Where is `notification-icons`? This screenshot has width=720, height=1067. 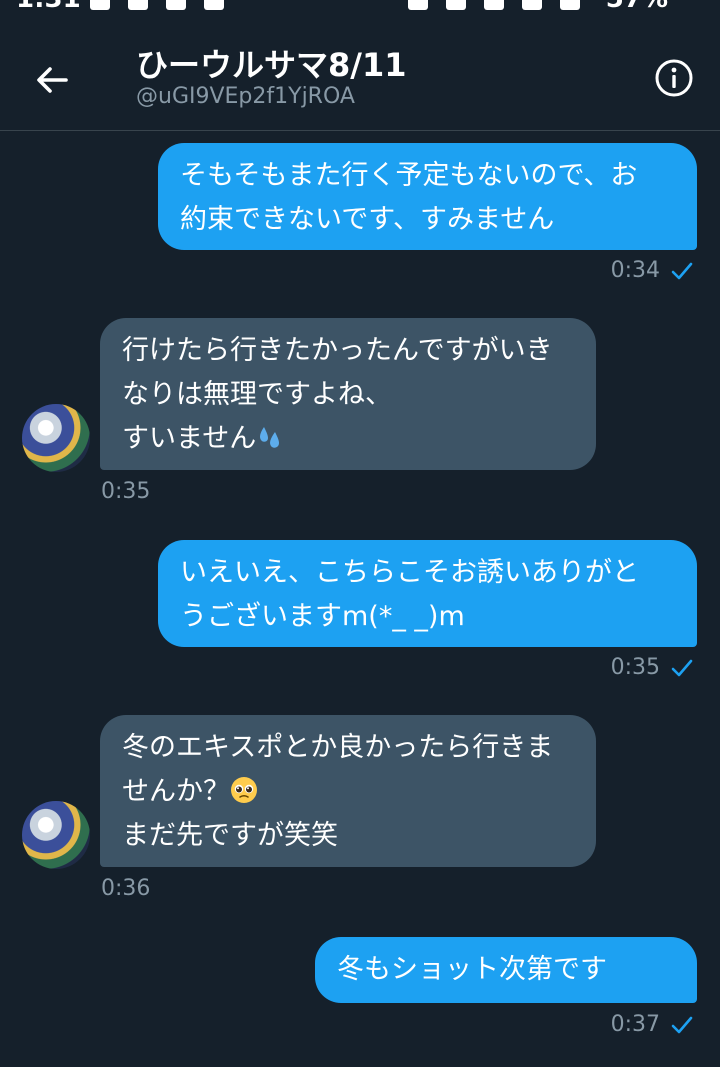
notification-icons is located at coordinates (157, 5).